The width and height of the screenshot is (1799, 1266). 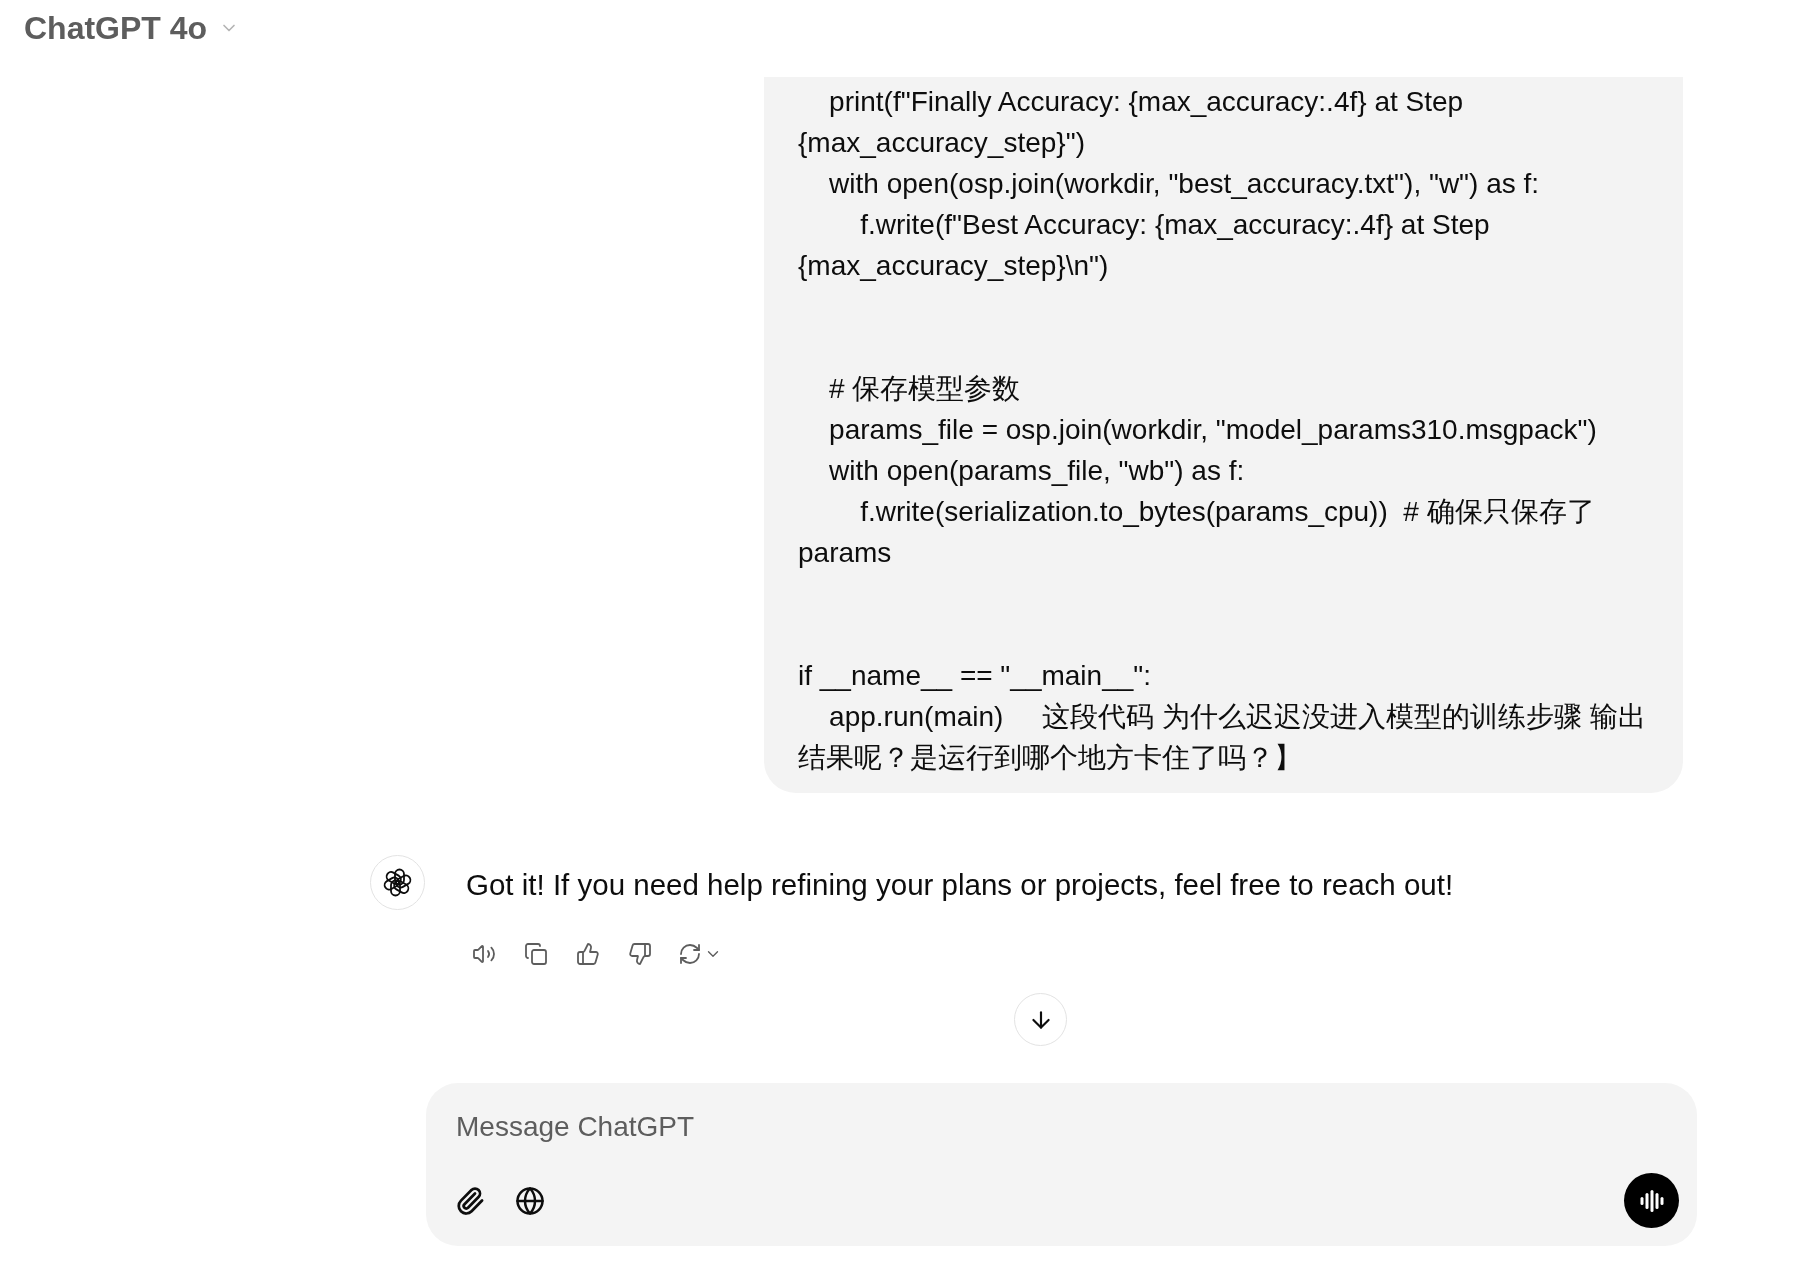 What do you see at coordinates (588, 954) in the screenshot?
I see `thumbs-up-icon` at bounding box center [588, 954].